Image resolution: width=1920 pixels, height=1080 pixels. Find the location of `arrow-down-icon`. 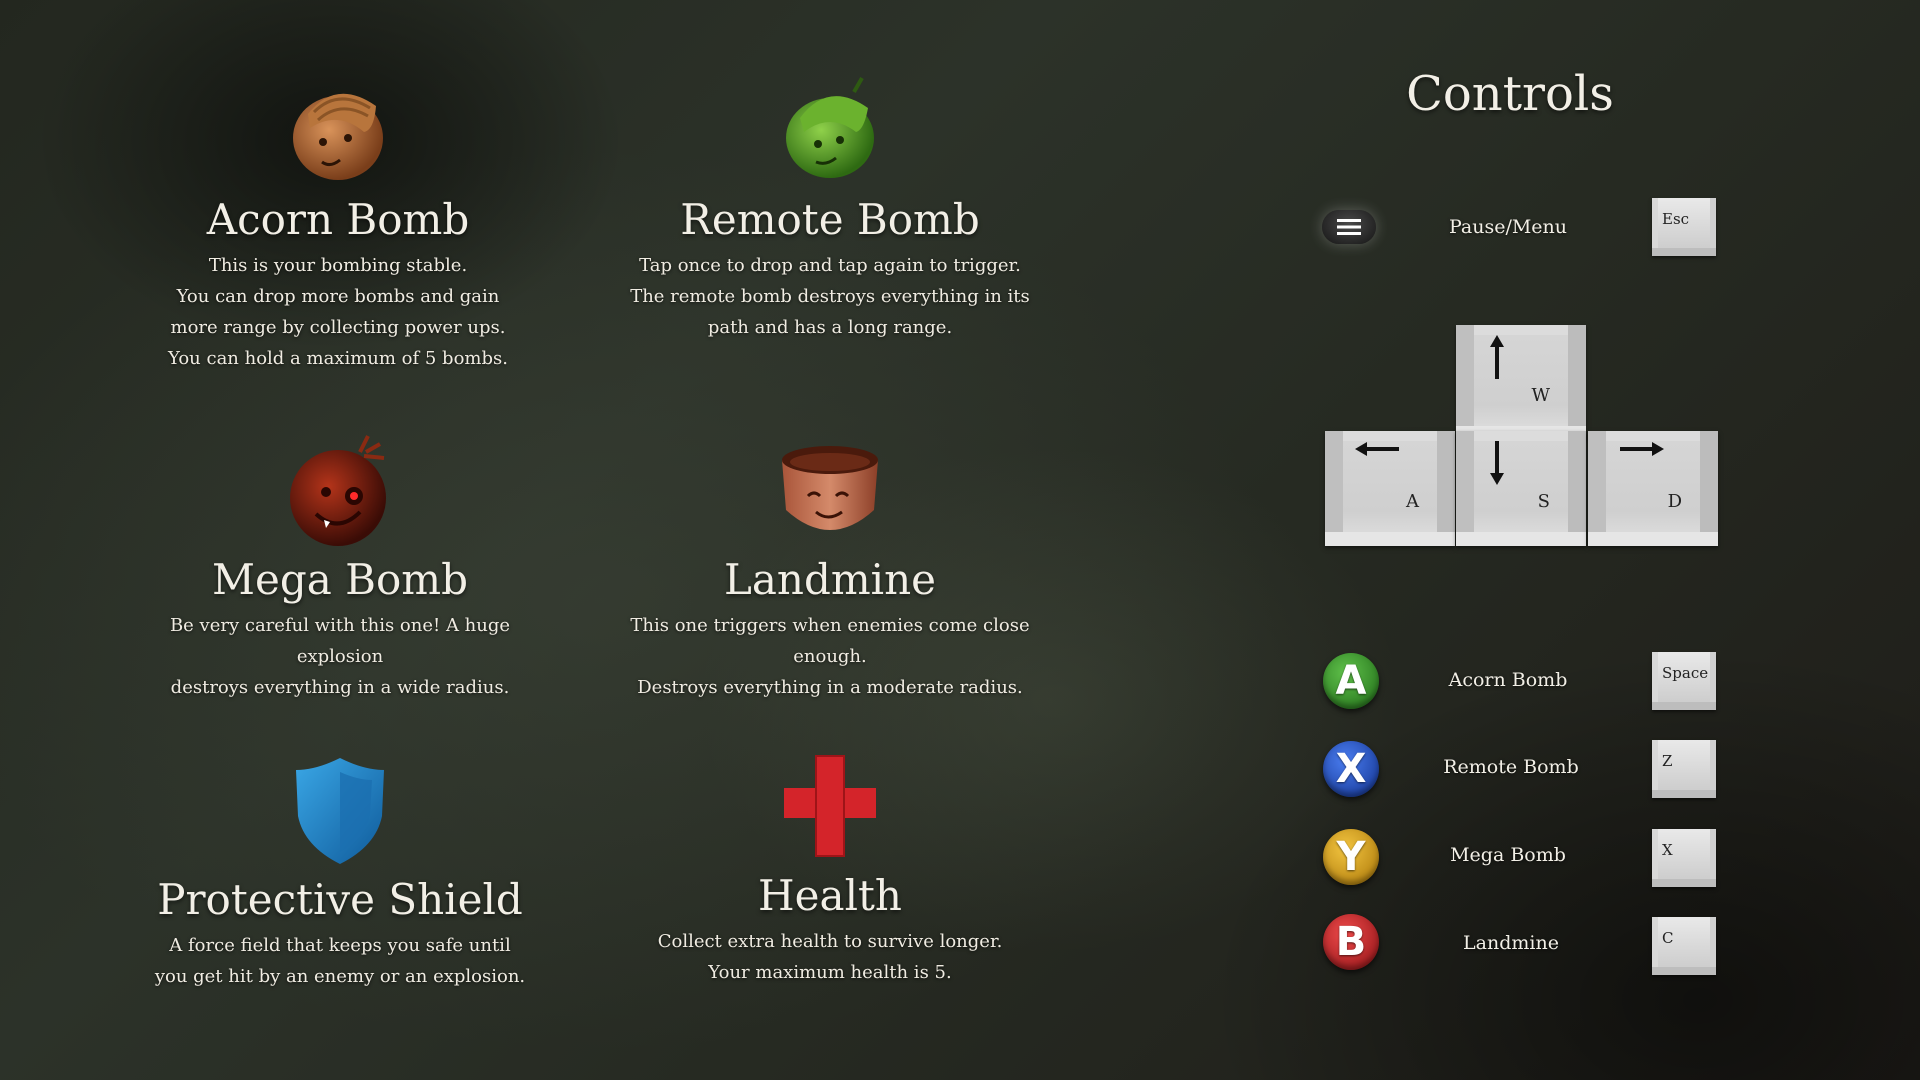

arrow-down-icon is located at coordinates (1497, 463).